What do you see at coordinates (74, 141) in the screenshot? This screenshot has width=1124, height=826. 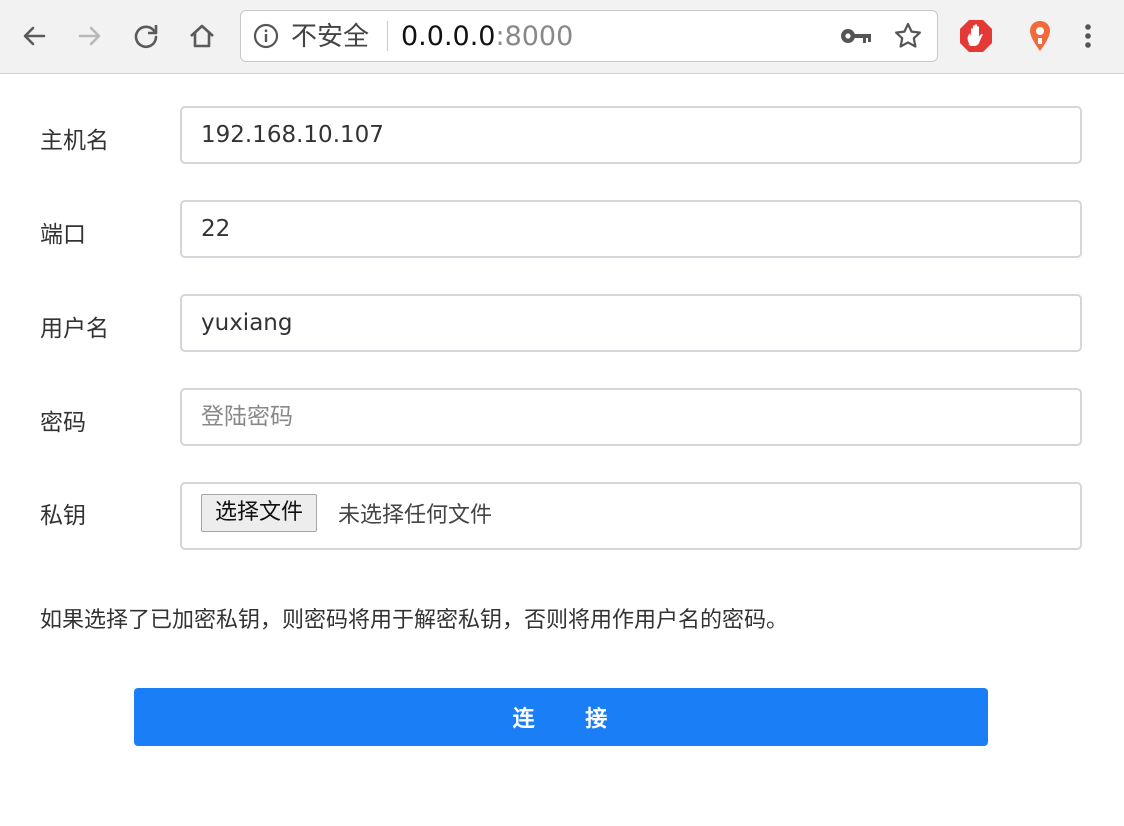 I see `hostname-label: 主机名` at bounding box center [74, 141].